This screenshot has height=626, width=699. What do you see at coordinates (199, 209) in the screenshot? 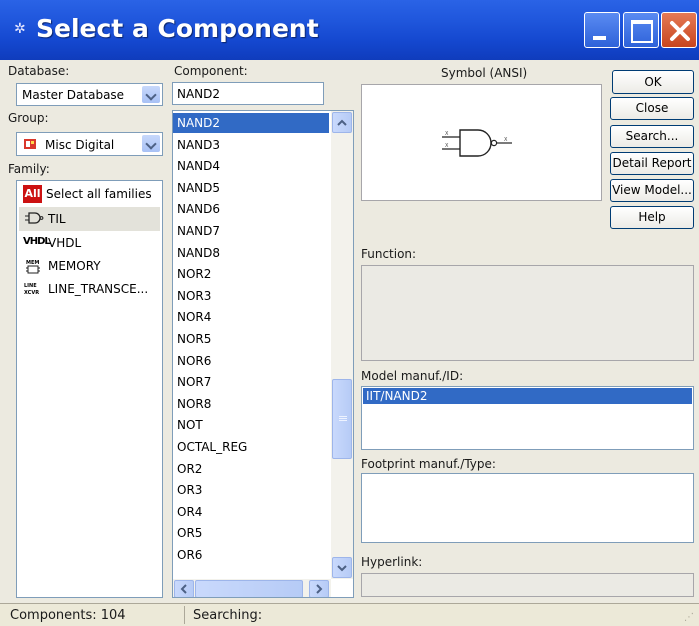
I see `component-item-label: NAND6` at bounding box center [199, 209].